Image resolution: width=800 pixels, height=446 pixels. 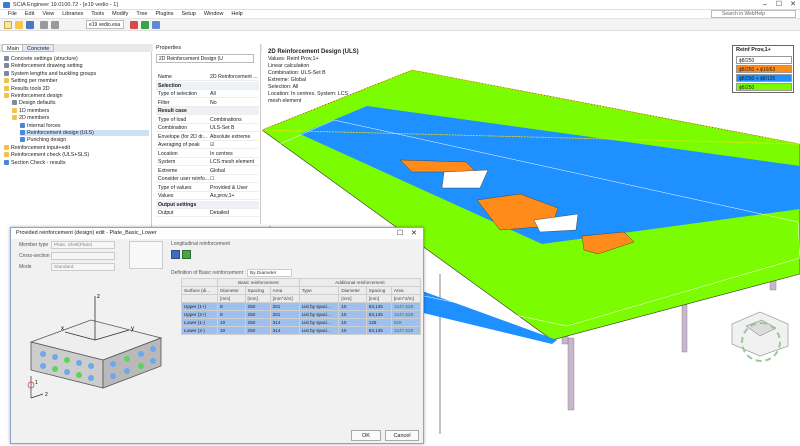 What do you see at coordinates (402, 435) in the screenshot?
I see `cancel-button: Cancel` at bounding box center [402, 435].